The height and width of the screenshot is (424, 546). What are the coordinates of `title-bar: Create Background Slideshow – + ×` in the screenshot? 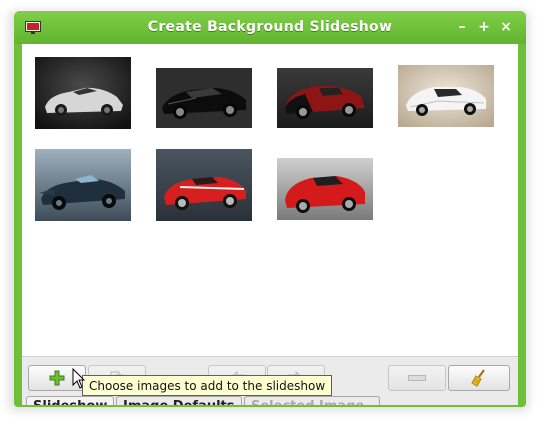 It's located at (270, 27).